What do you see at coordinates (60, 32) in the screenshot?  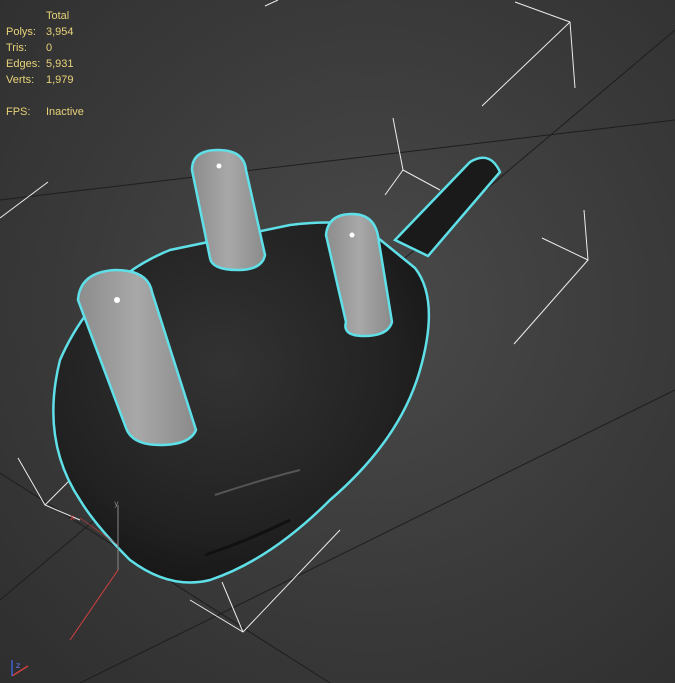 I see `polys-value: 3,954` at bounding box center [60, 32].